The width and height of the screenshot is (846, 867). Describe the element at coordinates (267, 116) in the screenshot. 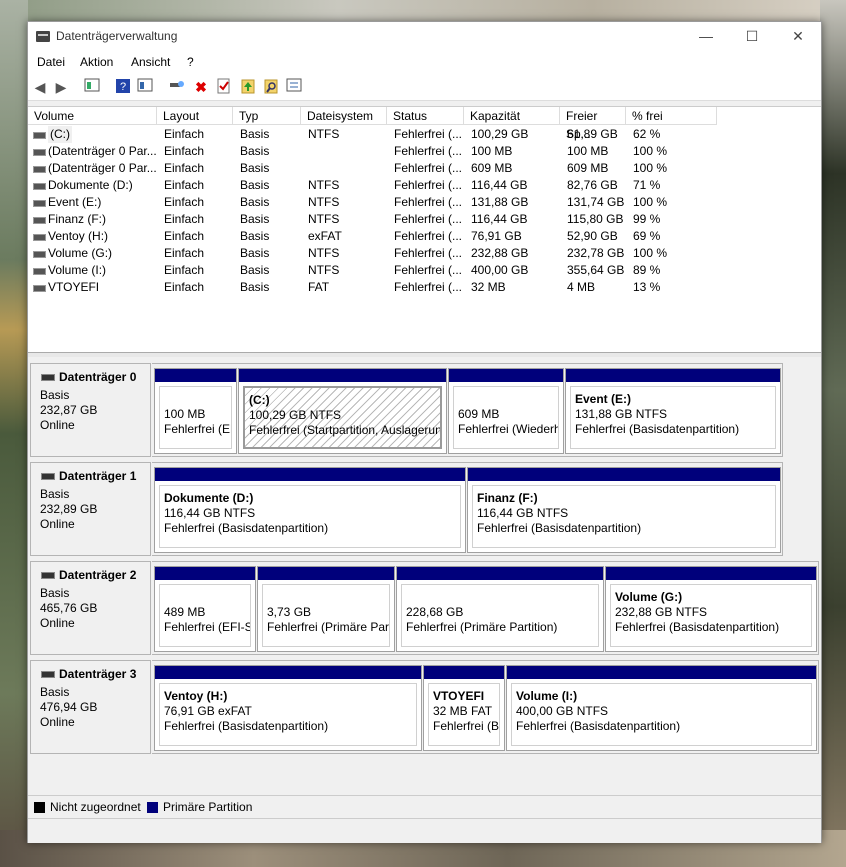

I see `column-header-typ: Typ` at that location.